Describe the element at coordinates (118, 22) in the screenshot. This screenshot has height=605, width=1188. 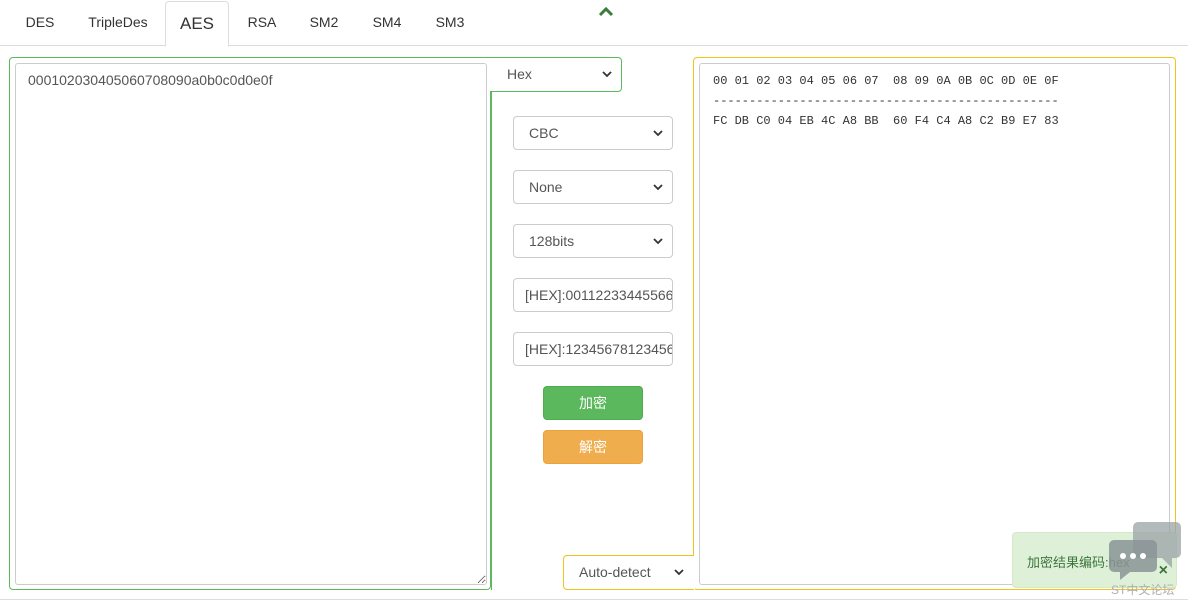
I see `tab-tripledes: TripleDes` at that location.